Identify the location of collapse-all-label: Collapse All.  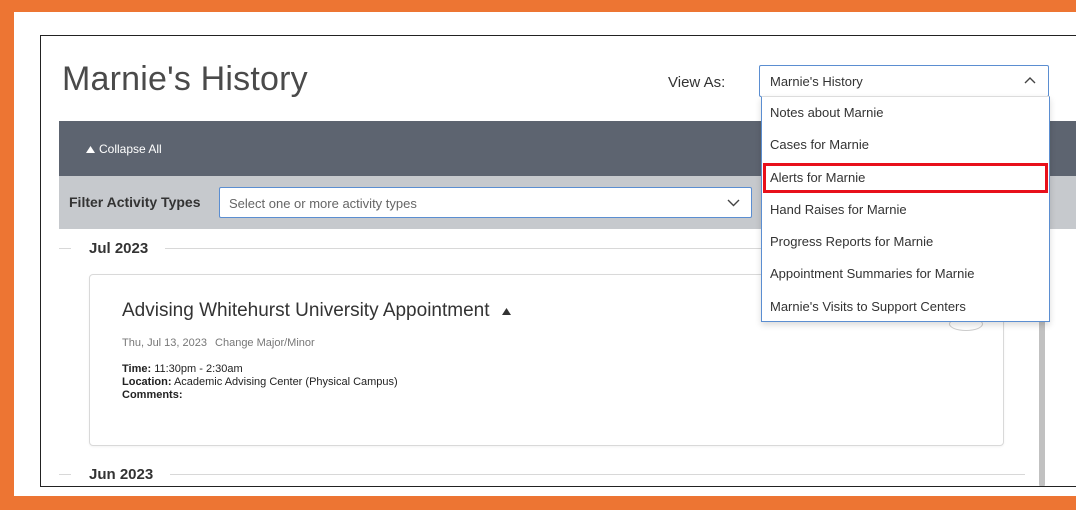
(130, 149).